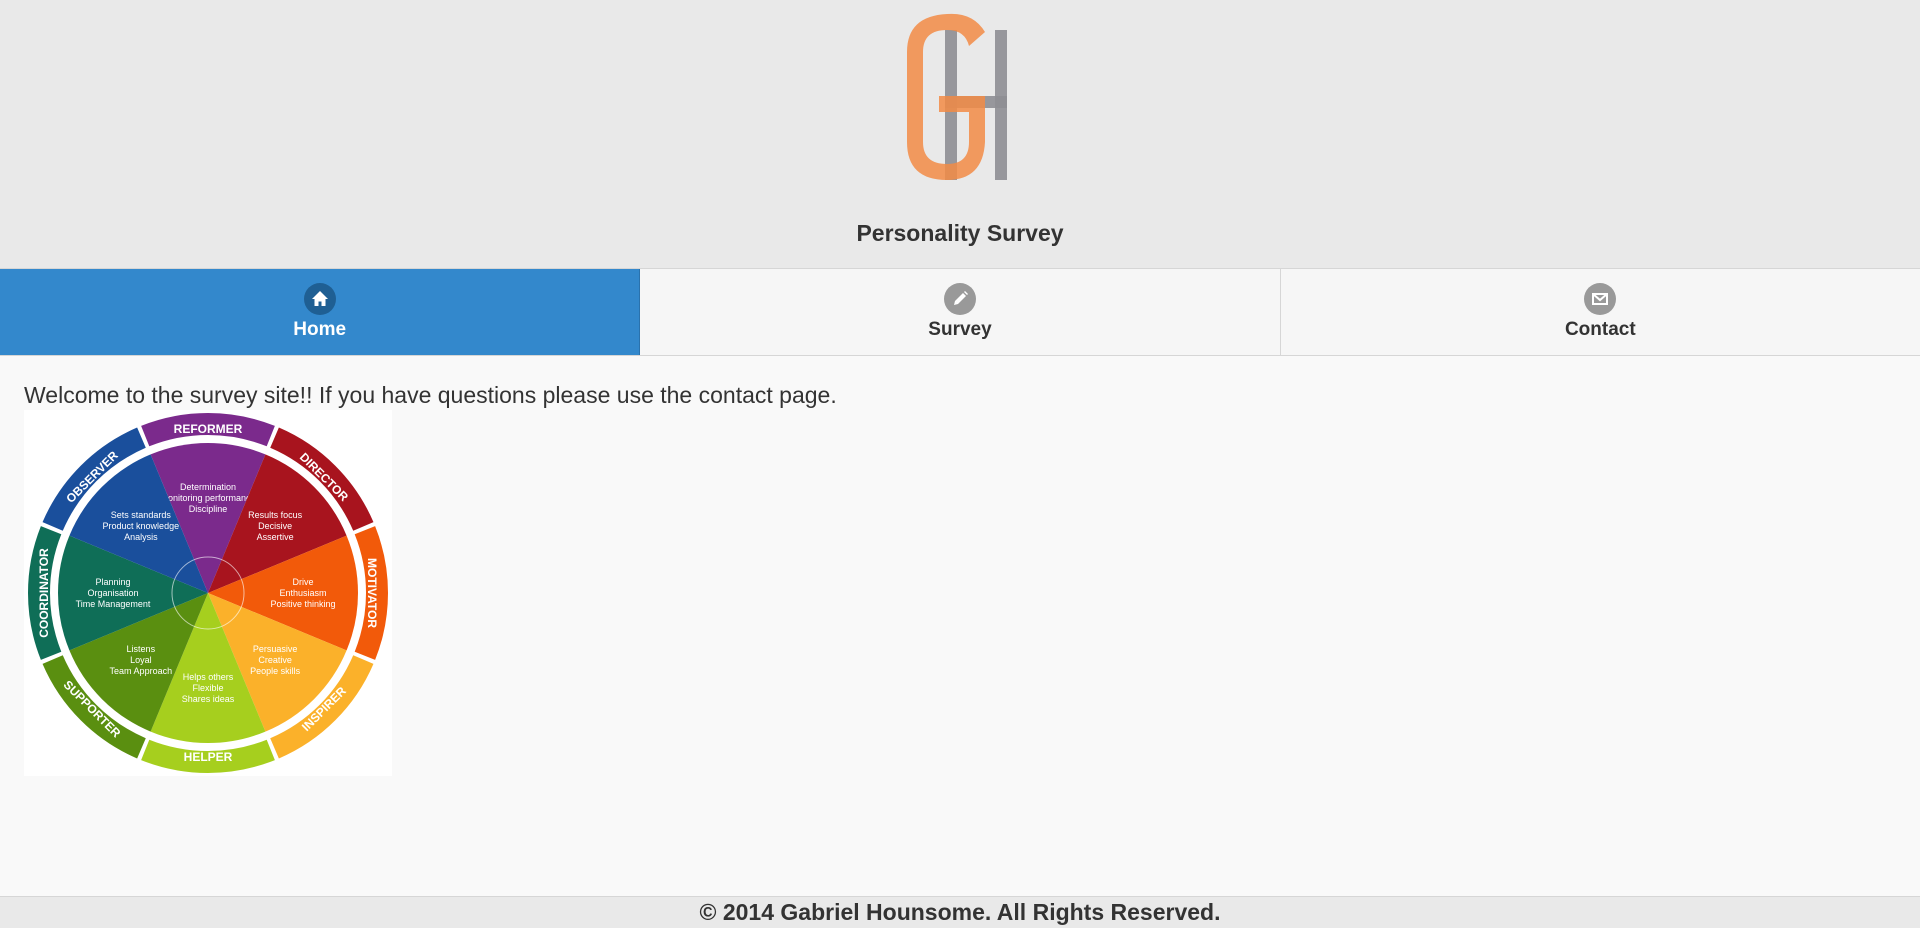 This screenshot has height=928, width=1920. What do you see at coordinates (319, 299) in the screenshot?
I see `home-icon` at bounding box center [319, 299].